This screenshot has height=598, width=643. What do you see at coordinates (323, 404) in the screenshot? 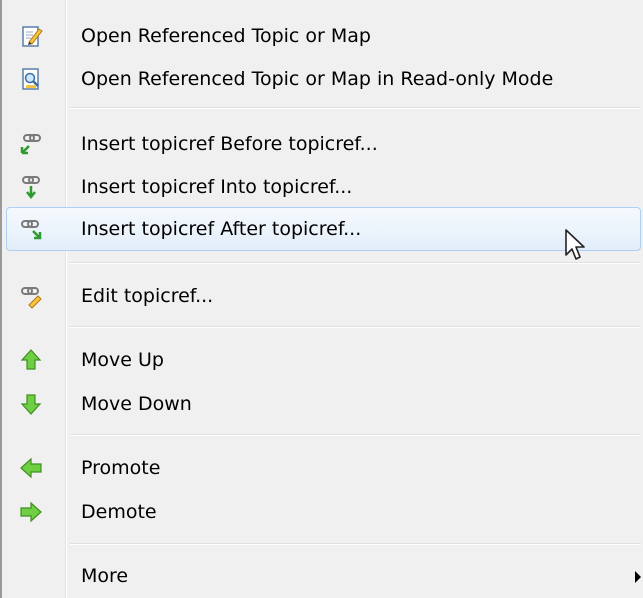
I see `menu-item-move-down: Move Down` at bounding box center [323, 404].